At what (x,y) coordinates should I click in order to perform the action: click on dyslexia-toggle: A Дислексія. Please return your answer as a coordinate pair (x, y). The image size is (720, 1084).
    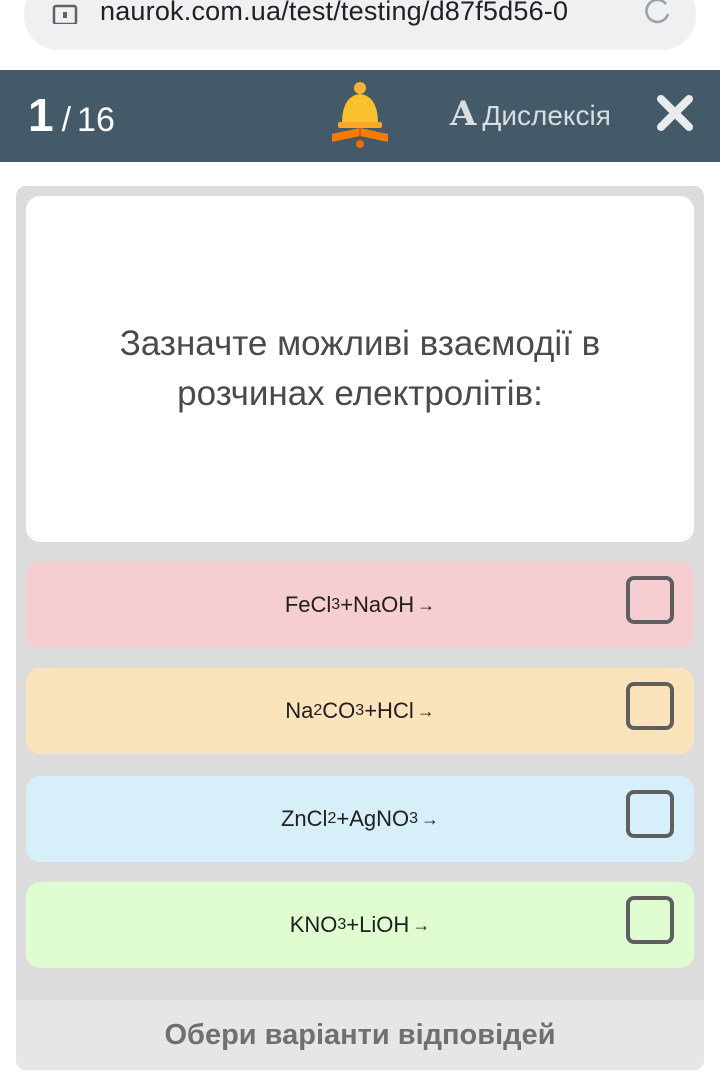
    Looking at the image, I should click on (530, 114).